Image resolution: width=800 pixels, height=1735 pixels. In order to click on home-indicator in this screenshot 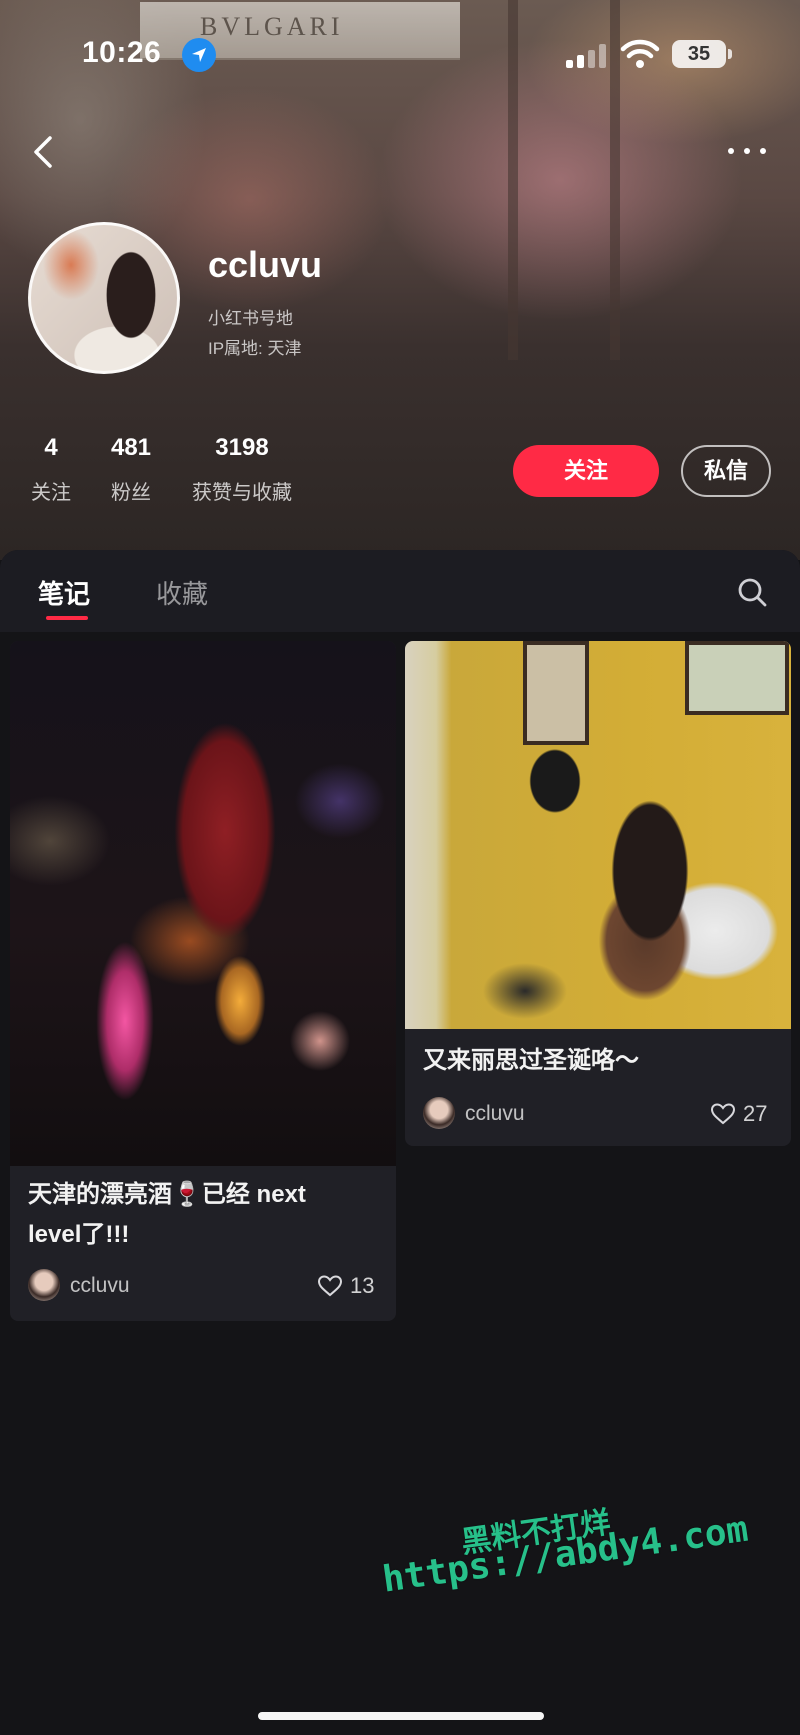, I will do `click(401, 1716)`.